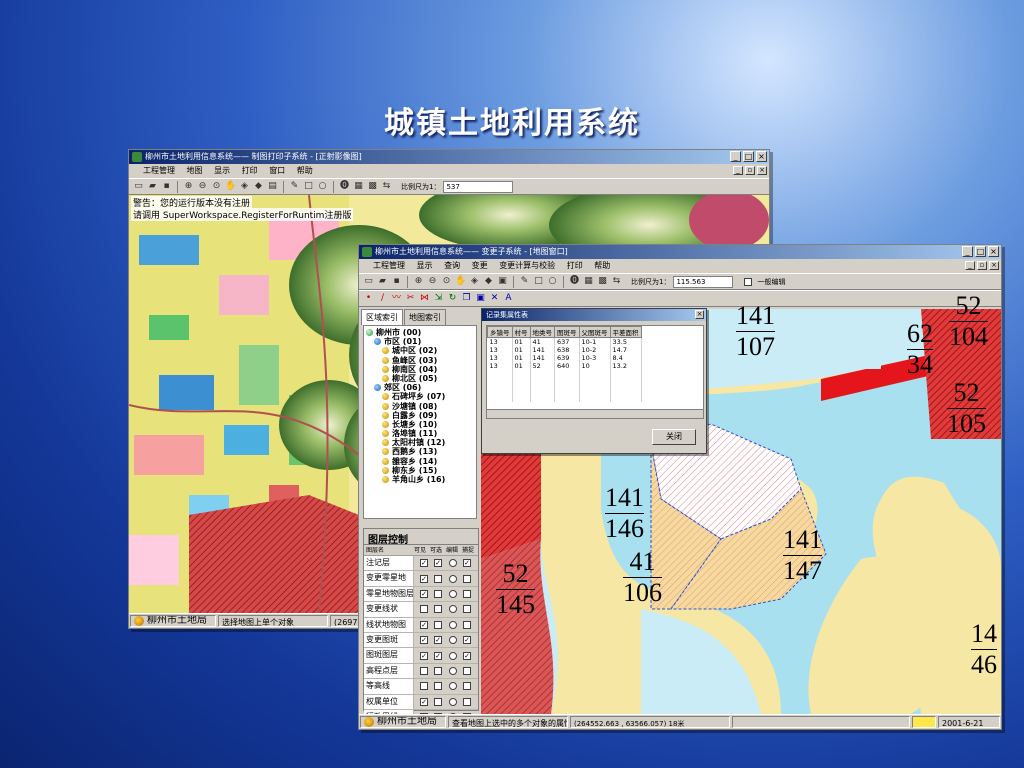  Describe the element at coordinates (159, 170) in the screenshot. I see `menu-project: 工程管理` at that location.